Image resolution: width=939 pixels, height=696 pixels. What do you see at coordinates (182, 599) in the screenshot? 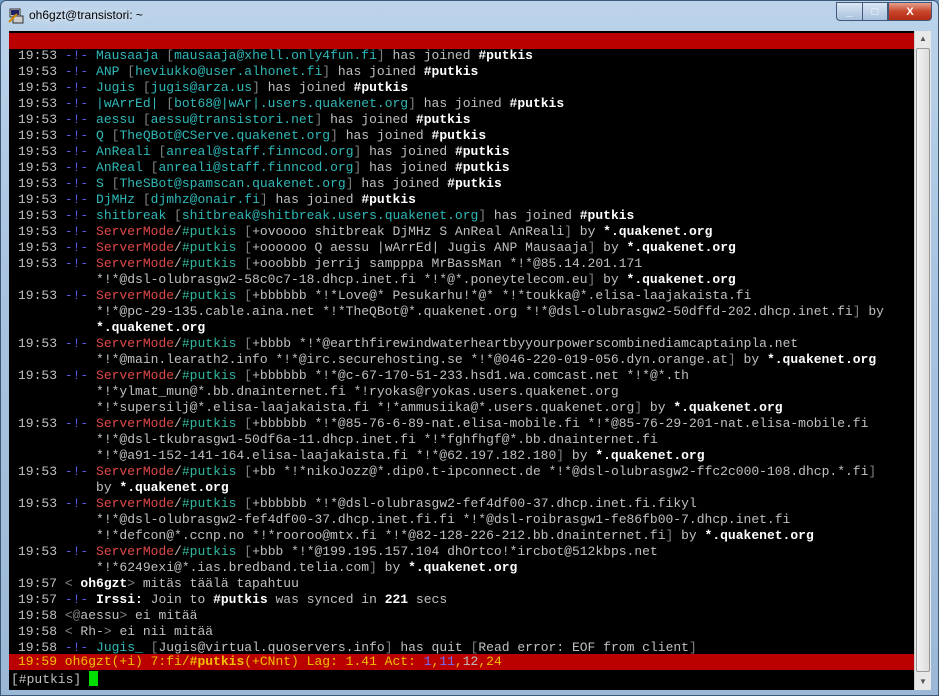
I see `text-segment: Join to` at bounding box center [182, 599].